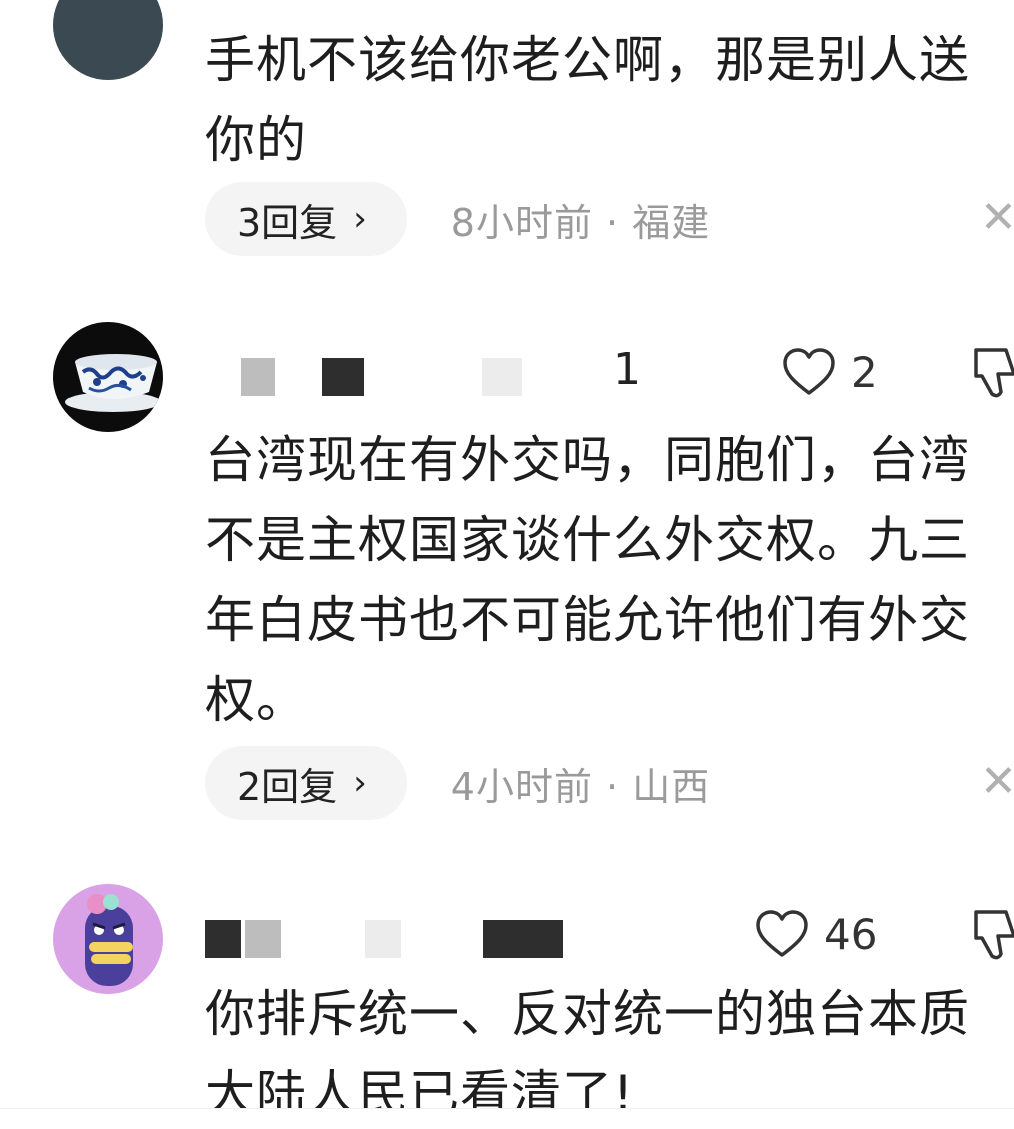  I want to click on time-location: 4小时前 · 山西, so click(580, 786).